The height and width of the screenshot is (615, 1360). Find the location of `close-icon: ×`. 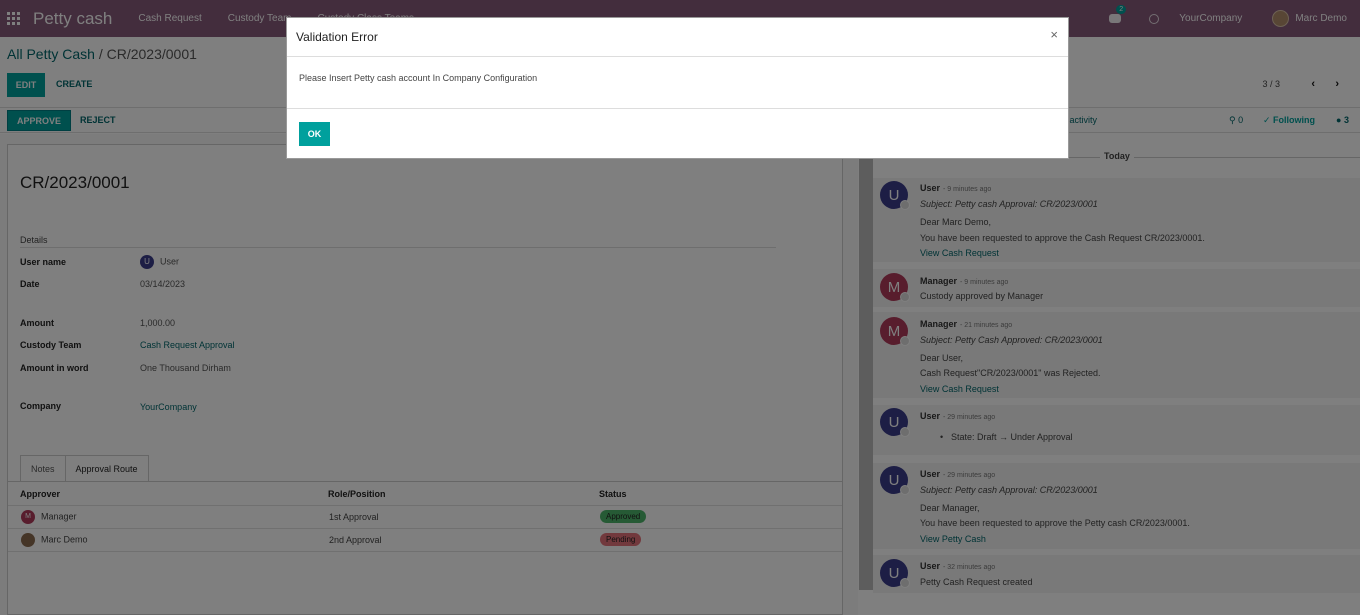

close-icon: × is located at coordinates (1054, 34).